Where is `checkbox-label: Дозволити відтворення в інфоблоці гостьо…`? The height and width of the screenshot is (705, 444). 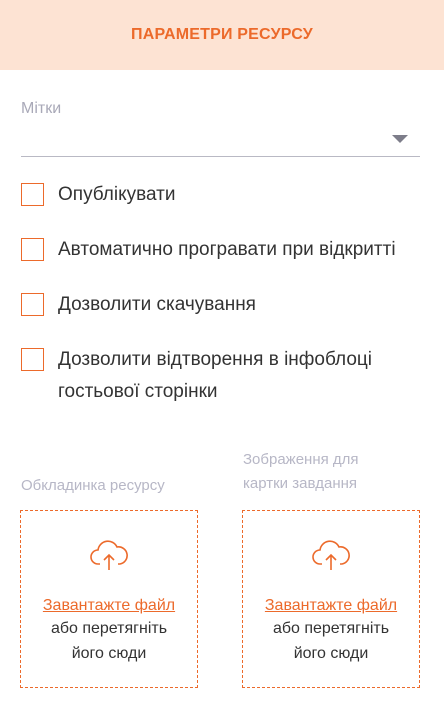 checkbox-label: Дозволити відтворення в інфоблоці гостьо… is located at coordinates (215, 375).